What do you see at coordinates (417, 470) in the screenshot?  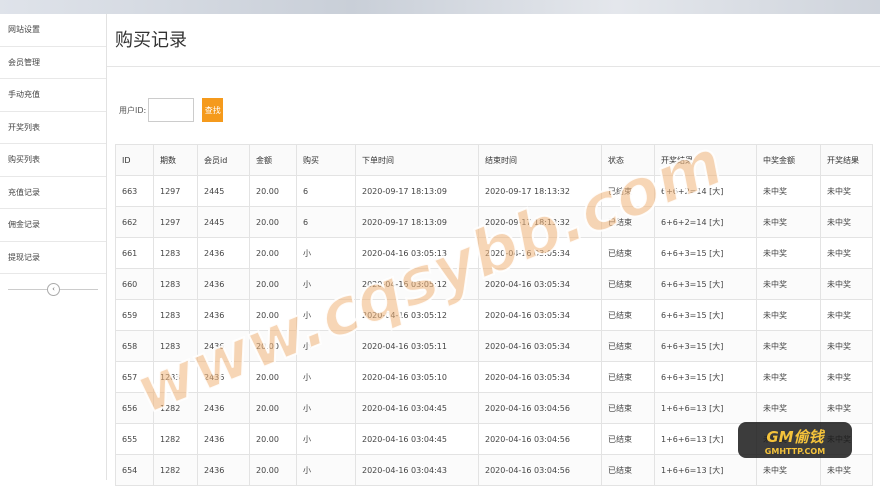 I see `cell-order-time: 2020-04-16 03:04:43` at bounding box center [417, 470].